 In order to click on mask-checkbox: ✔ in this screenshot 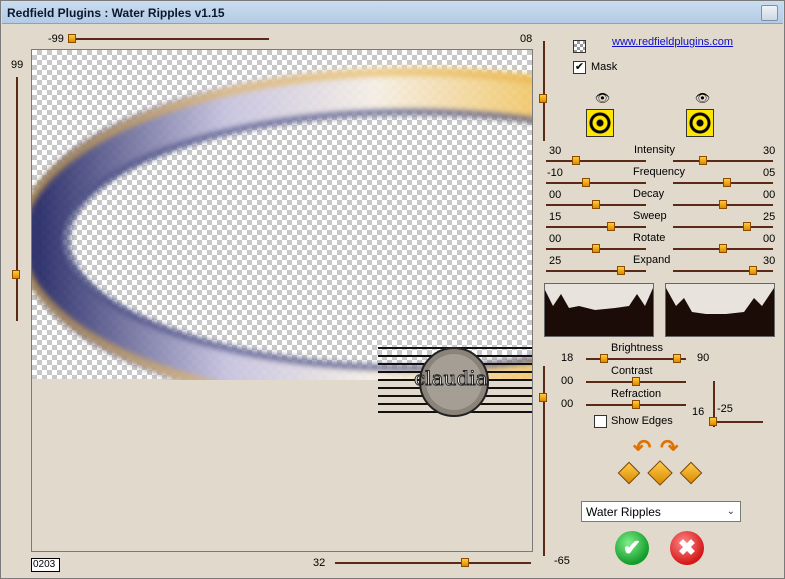, I will do `click(579, 67)`.